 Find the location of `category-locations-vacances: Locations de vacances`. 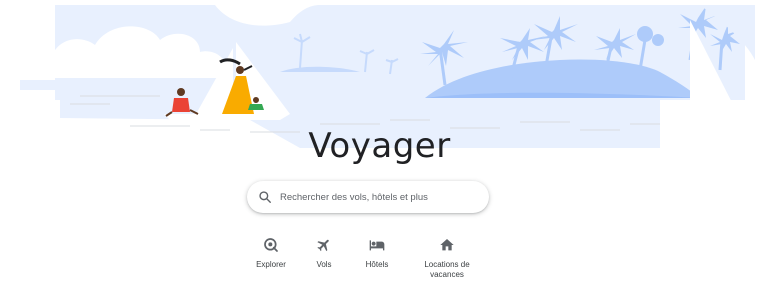

category-locations-vacances: Locations de vacances is located at coordinates (447, 258).